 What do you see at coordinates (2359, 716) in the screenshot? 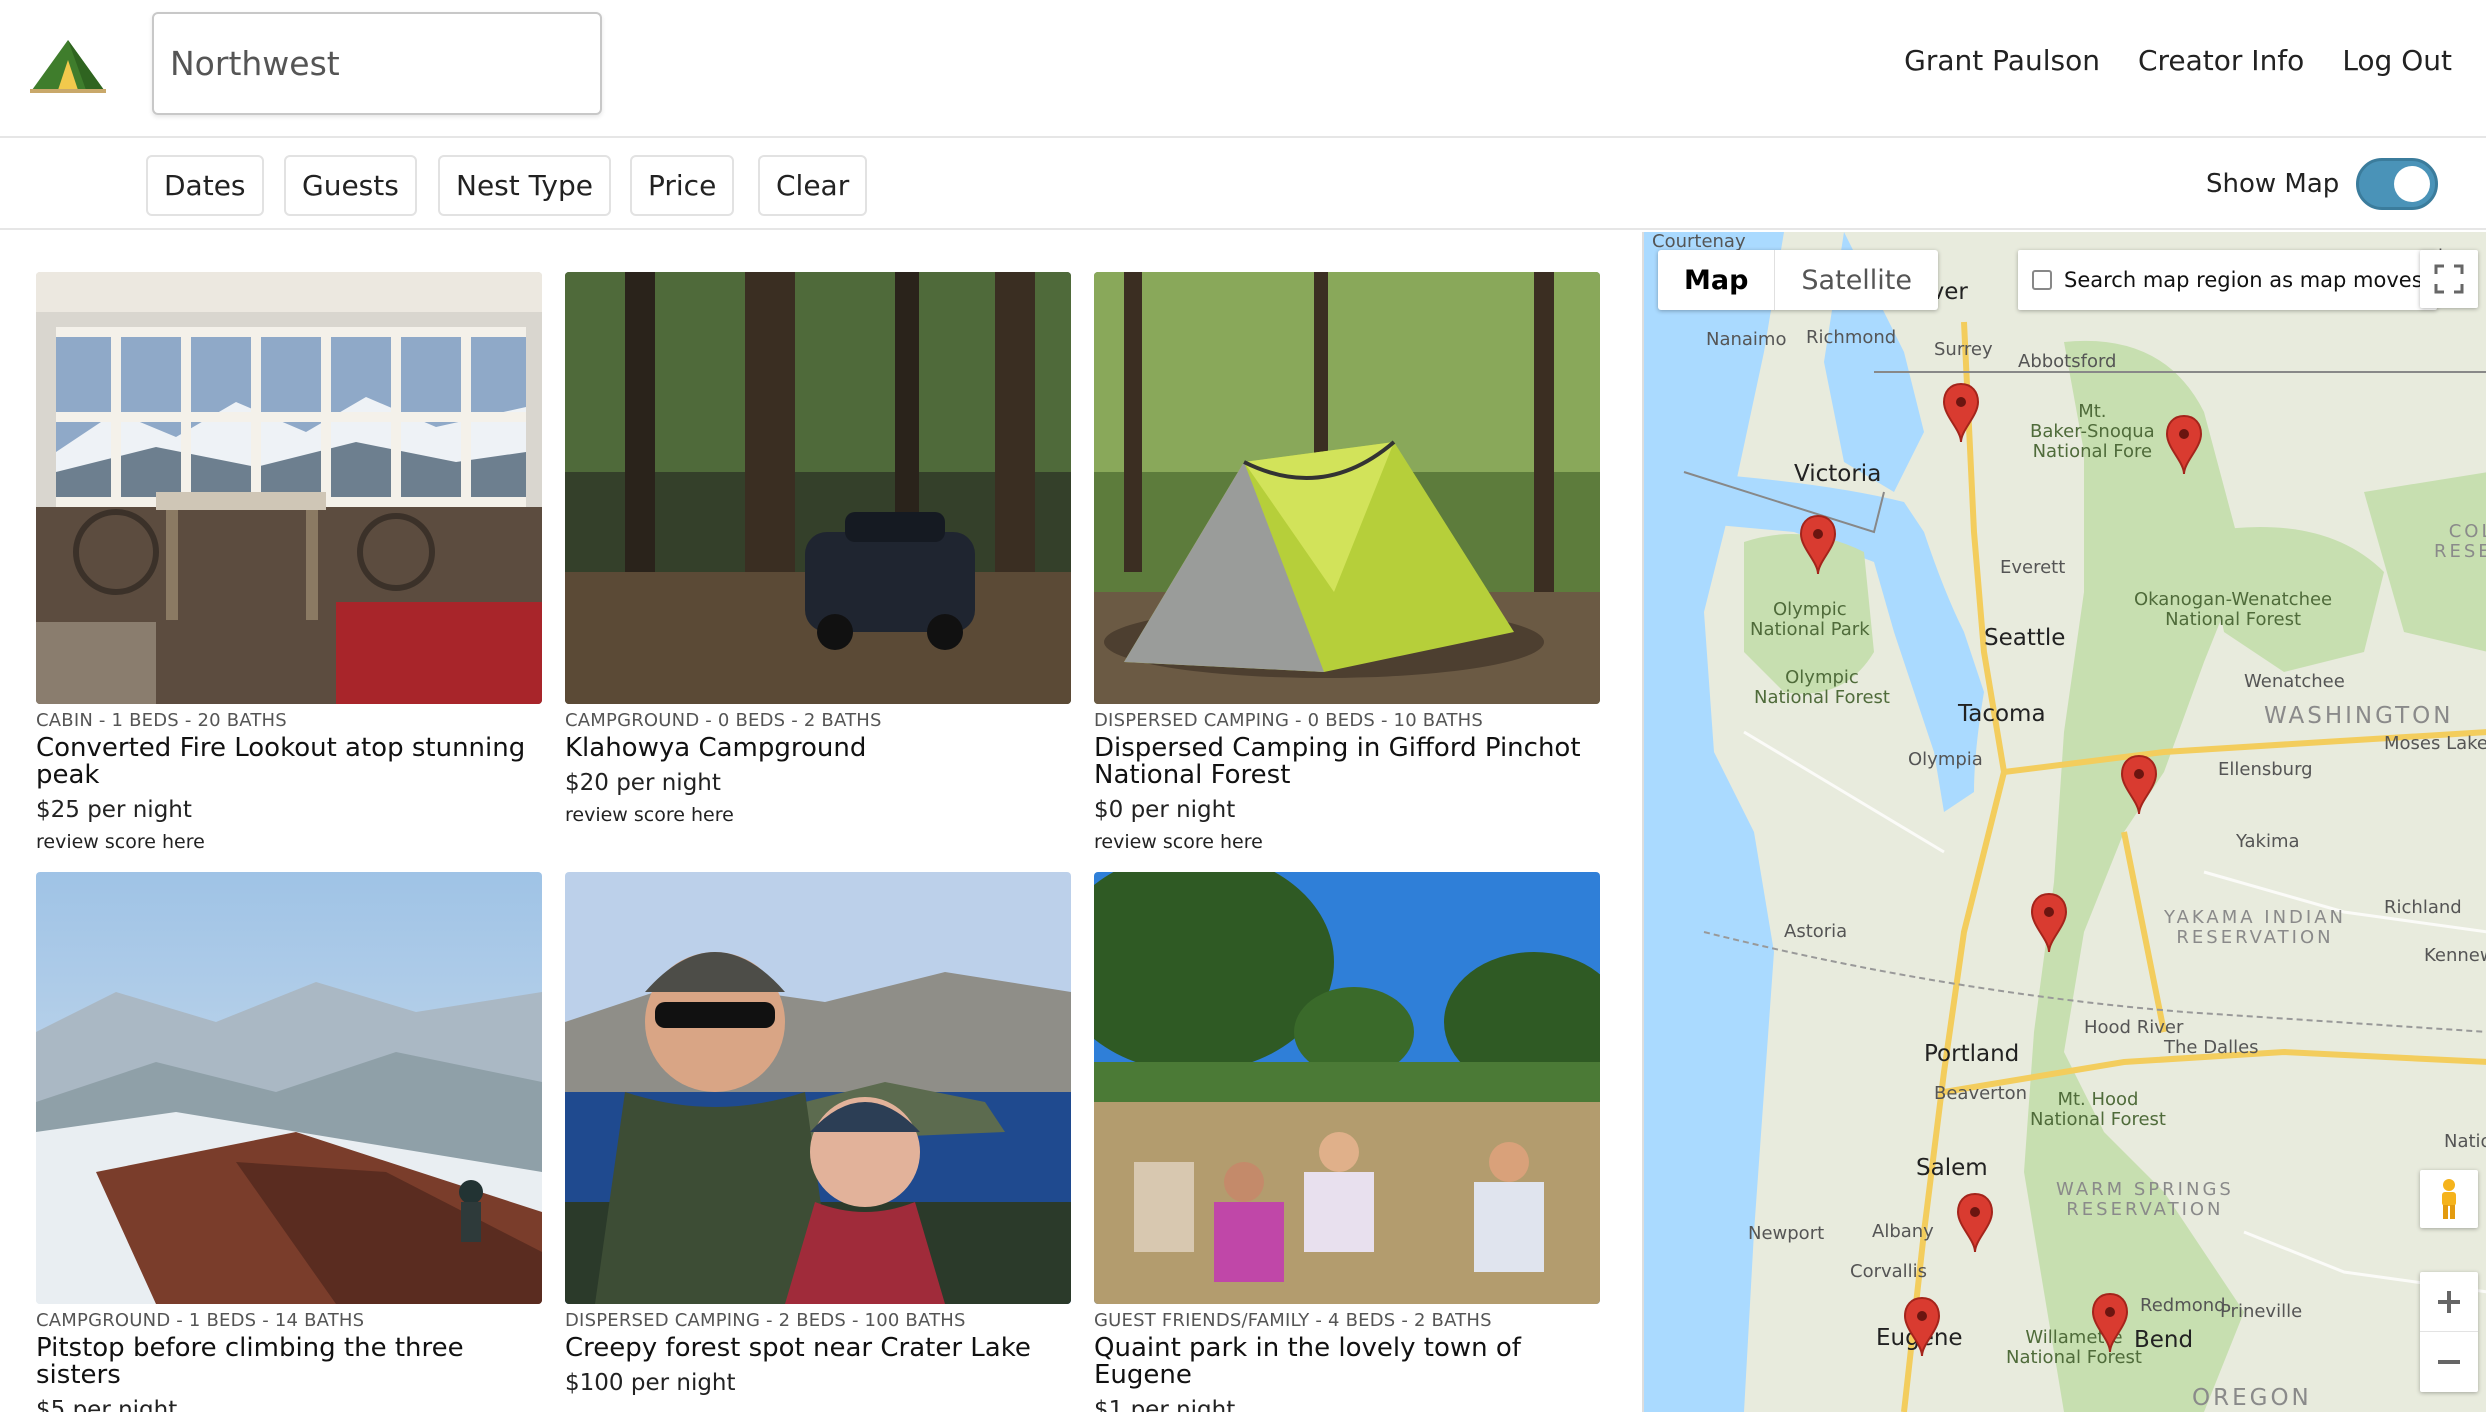
I see `map-label-washington: WASHINGTON` at bounding box center [2359, 716].